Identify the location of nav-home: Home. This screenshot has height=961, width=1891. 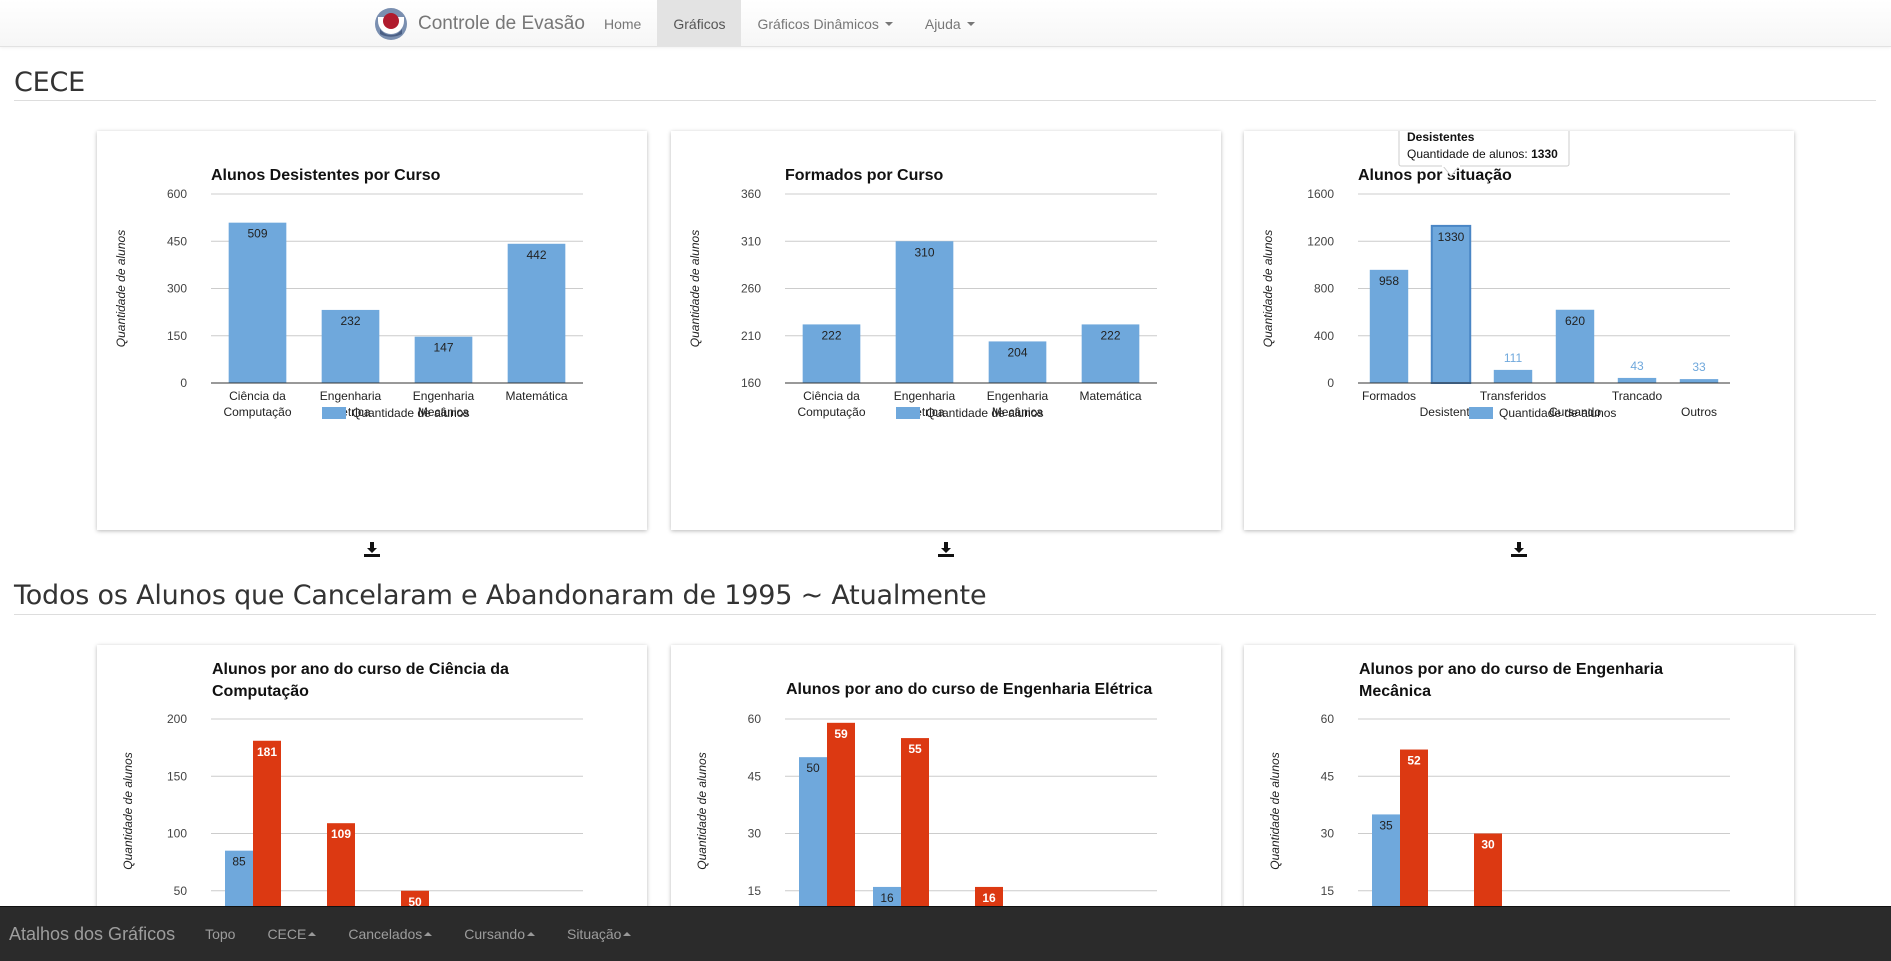
(622, 23).